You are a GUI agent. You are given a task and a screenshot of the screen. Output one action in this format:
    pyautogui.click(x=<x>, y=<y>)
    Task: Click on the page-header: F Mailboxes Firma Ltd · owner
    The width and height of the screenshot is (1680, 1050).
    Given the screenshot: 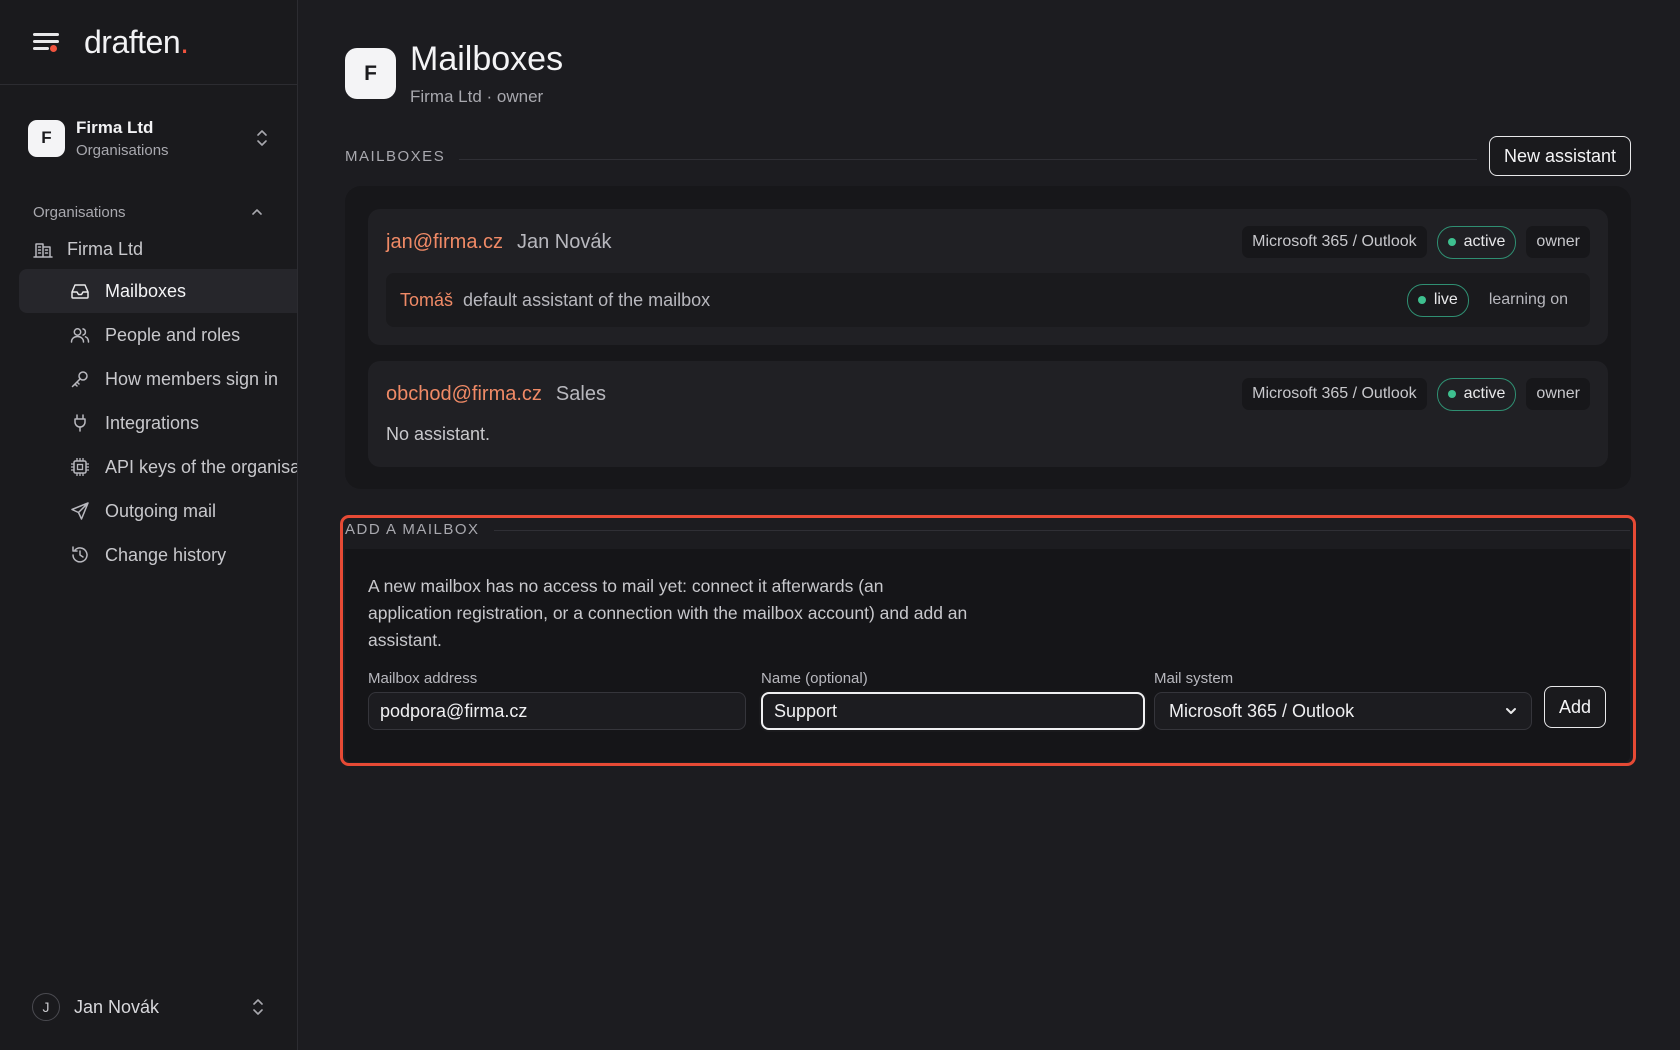 What is the action you would take?
    pyautogui.click(x=454, y=73)
    